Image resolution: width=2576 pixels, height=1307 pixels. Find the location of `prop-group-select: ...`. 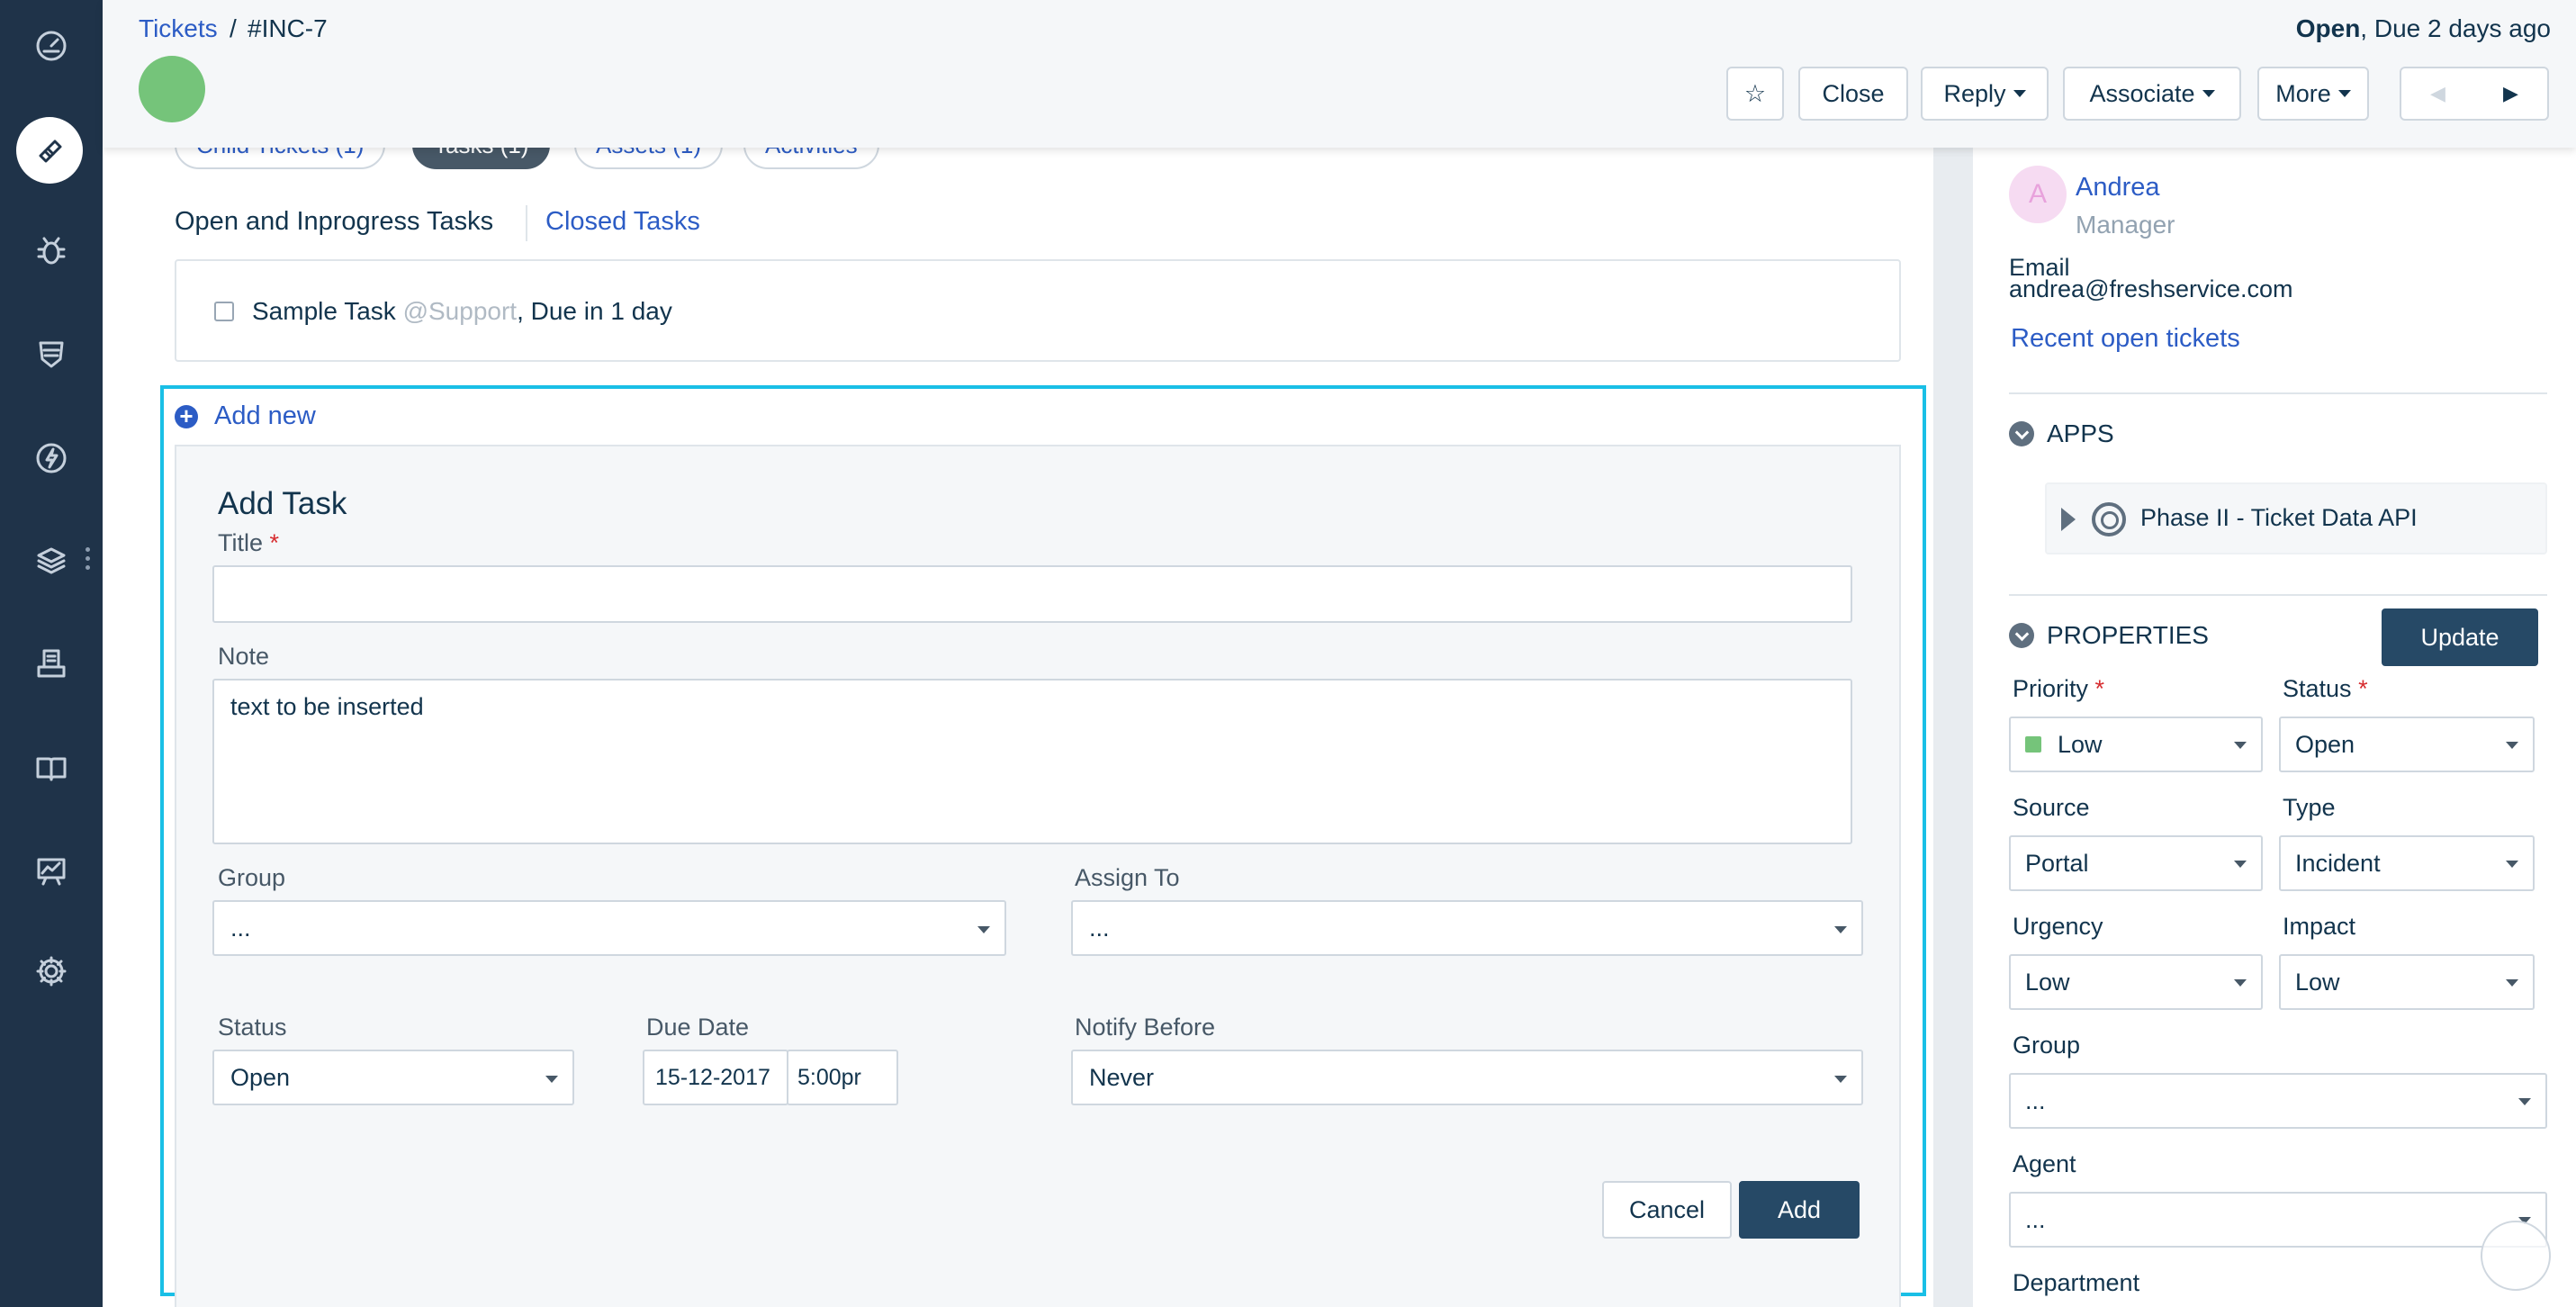

prop-group-select: ... is located at coordinates (2278, 1101).